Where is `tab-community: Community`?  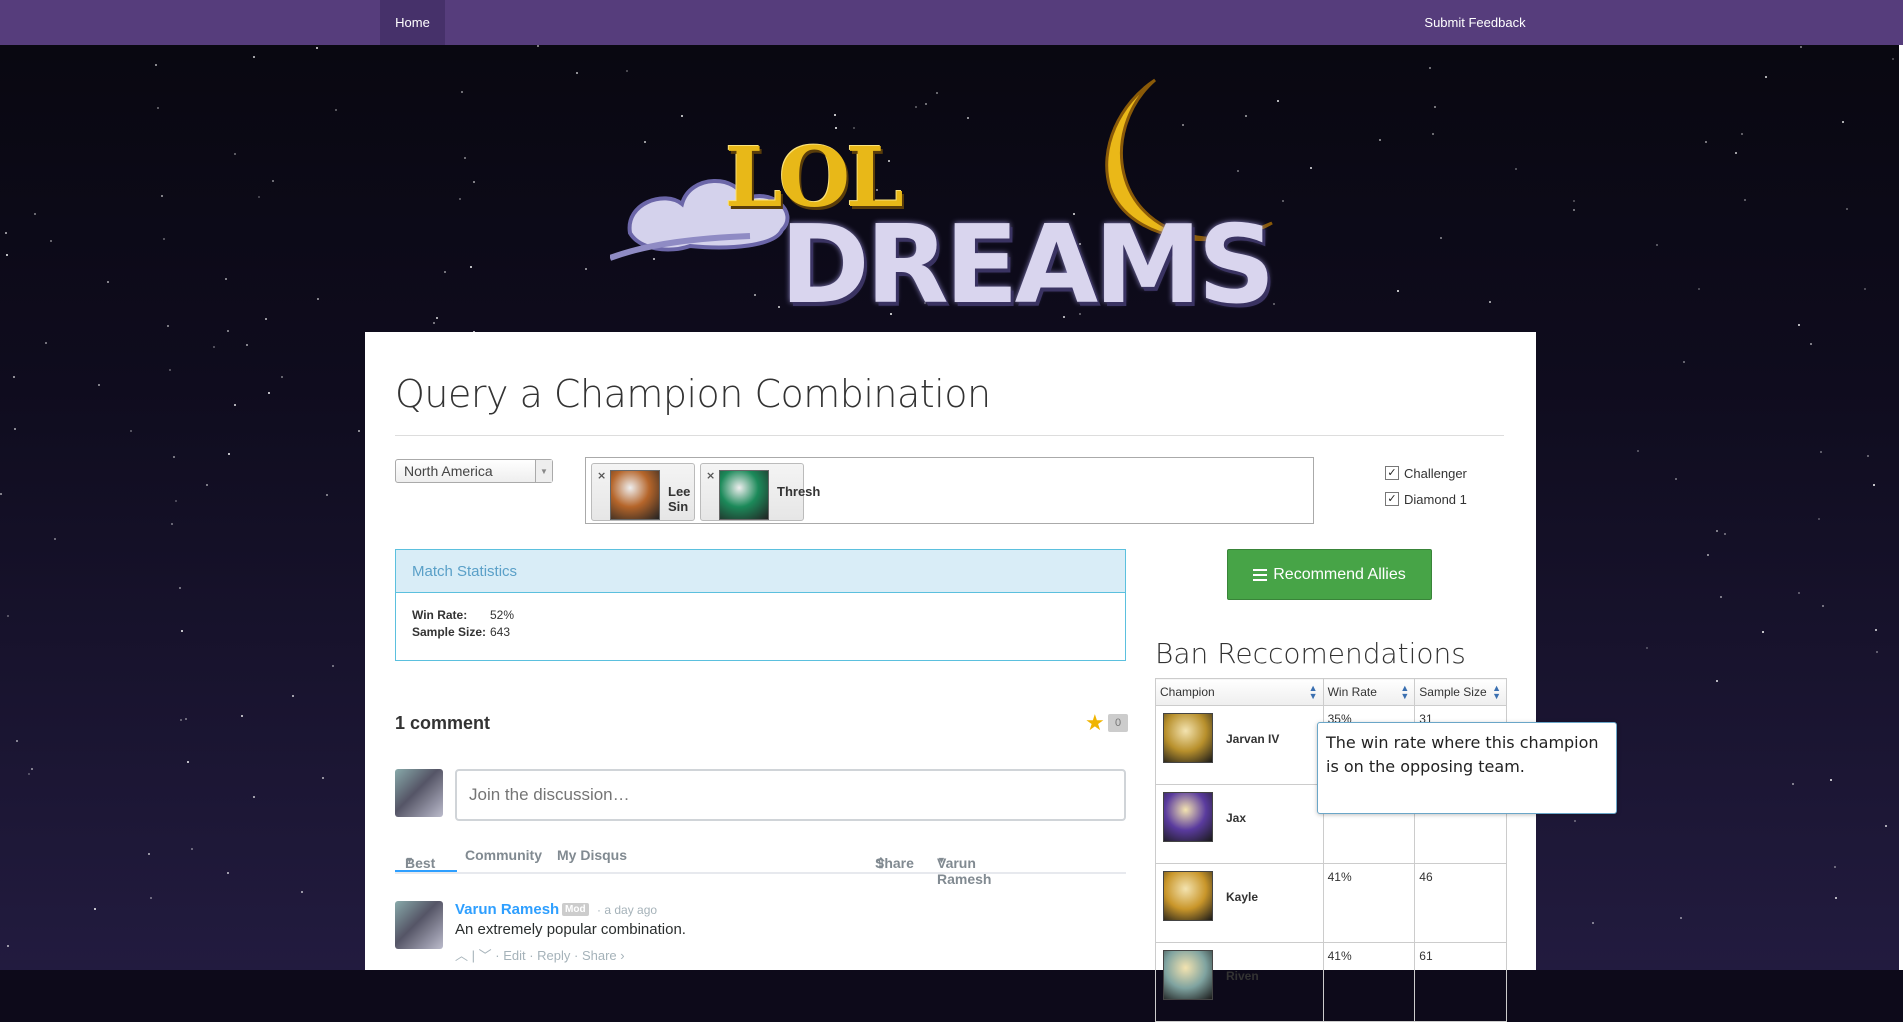 tab-community: Community is located at coordinates (503, 855).